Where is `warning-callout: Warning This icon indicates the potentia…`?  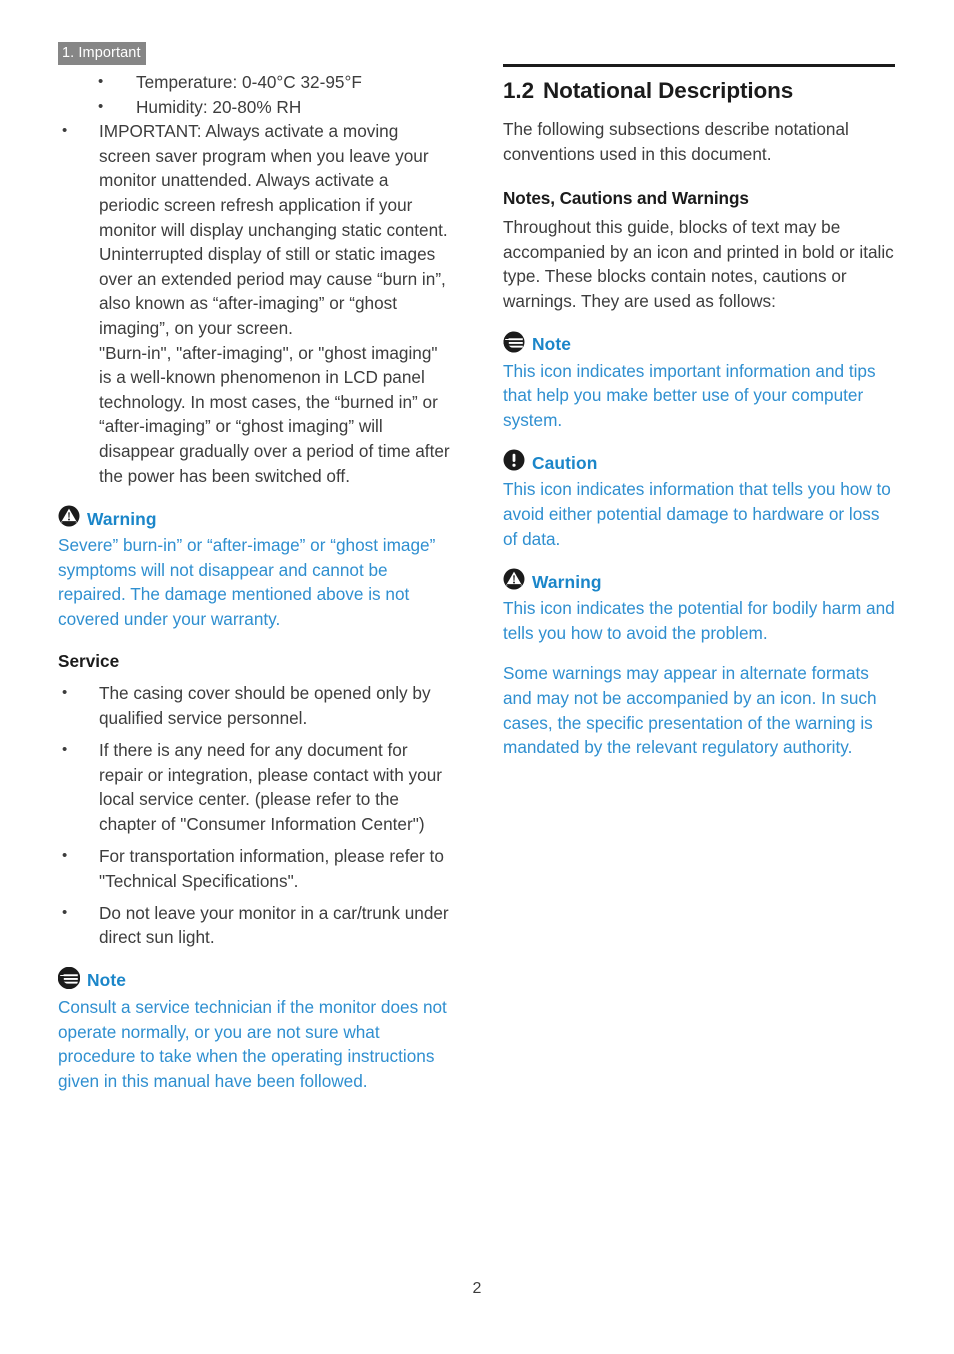 warning-callout: Warning This icon indicates the potentia… is located at coordinates (699, 664).